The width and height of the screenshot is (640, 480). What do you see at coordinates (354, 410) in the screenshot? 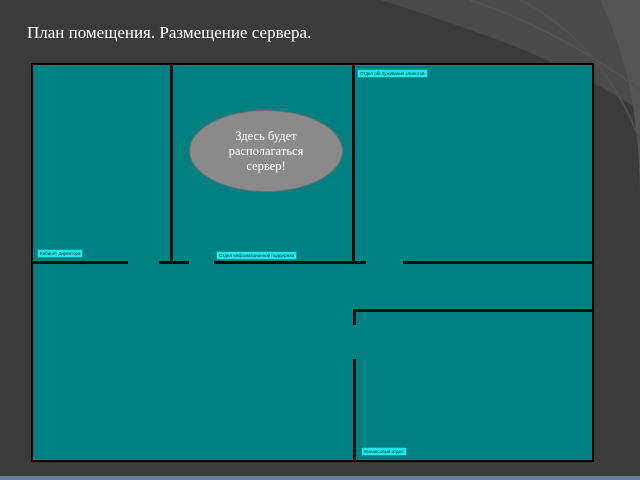
I see `wall-finance-left-lower` at bounding box center [354, 410].